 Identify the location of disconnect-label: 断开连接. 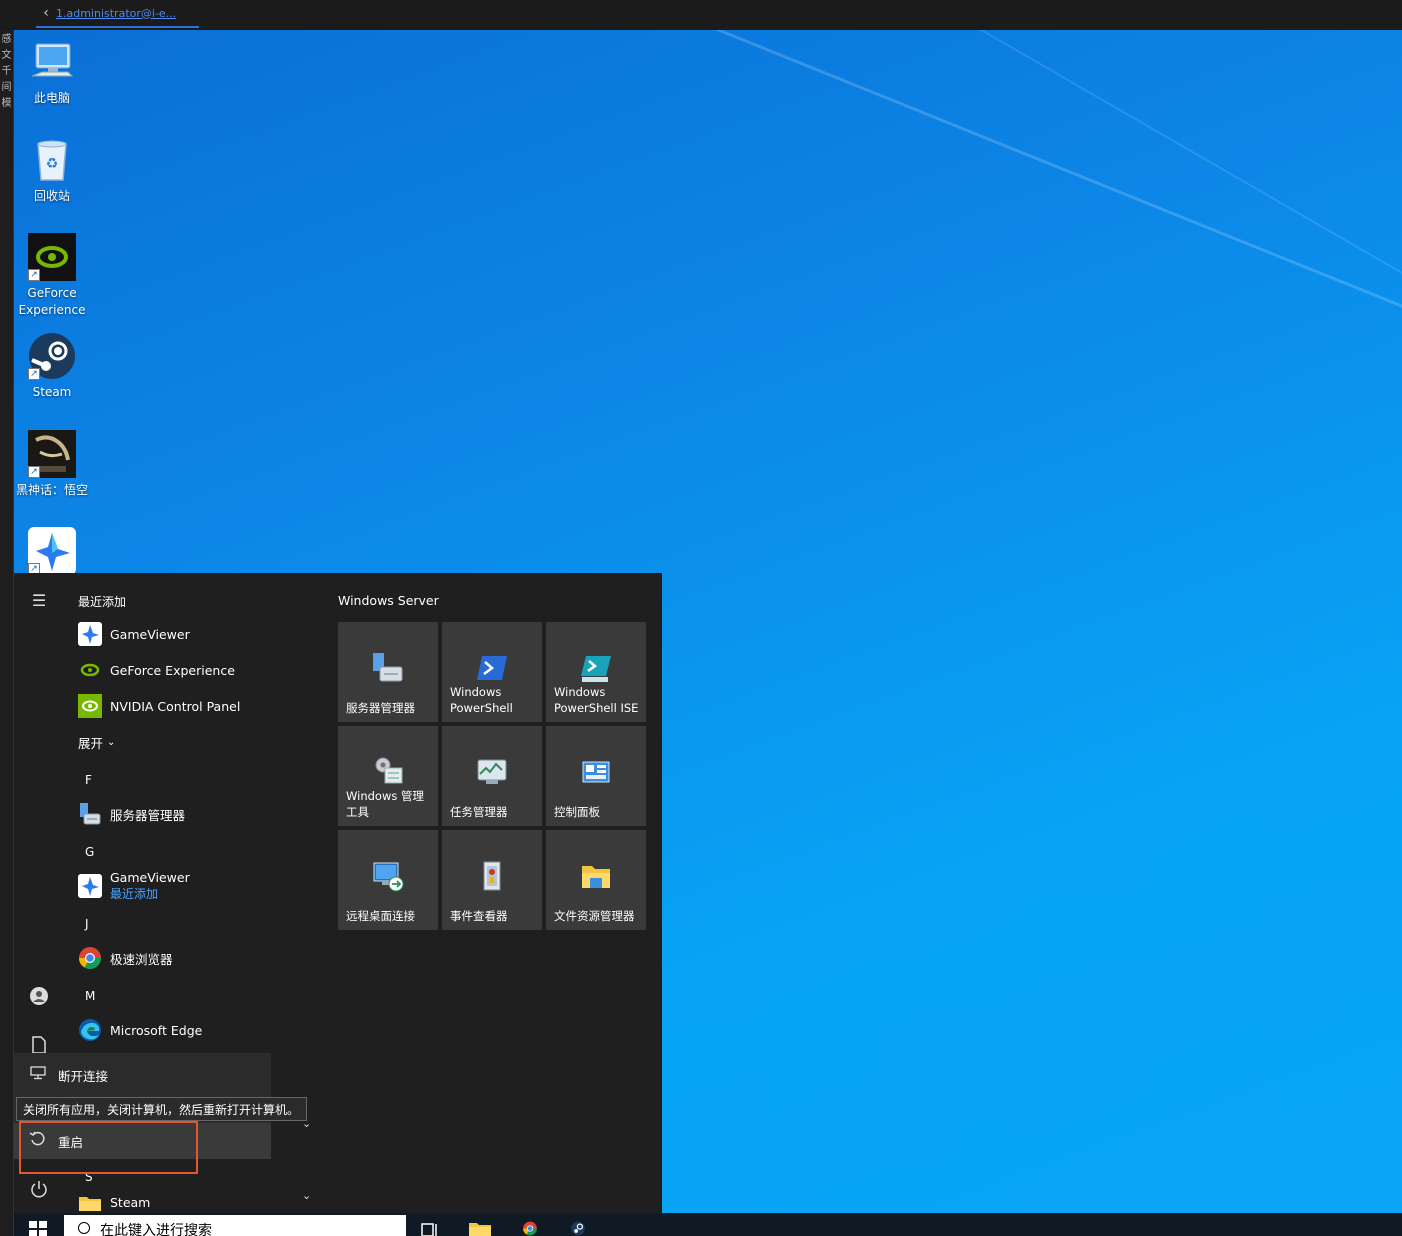
(83, 1076).